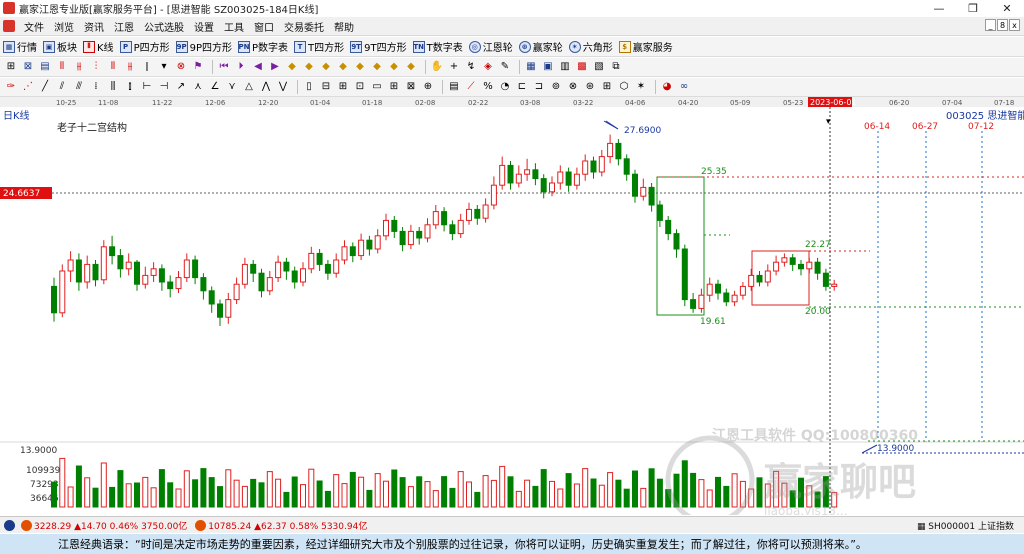 The image size is (1024, 554). I want to click on arrow-icon: ↗, so click(181, 87).